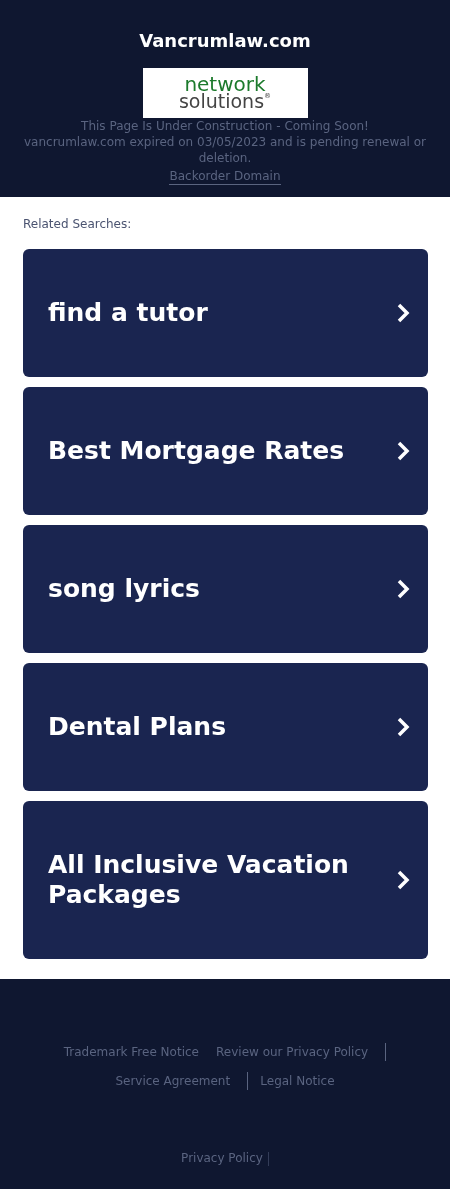 The width and height of the screenshot is (450, 1189). What do you see at coordinates (225, 176) in the screenshot?
I see `backorder-link: Backorder Domain` at bounding box center [225, 176].